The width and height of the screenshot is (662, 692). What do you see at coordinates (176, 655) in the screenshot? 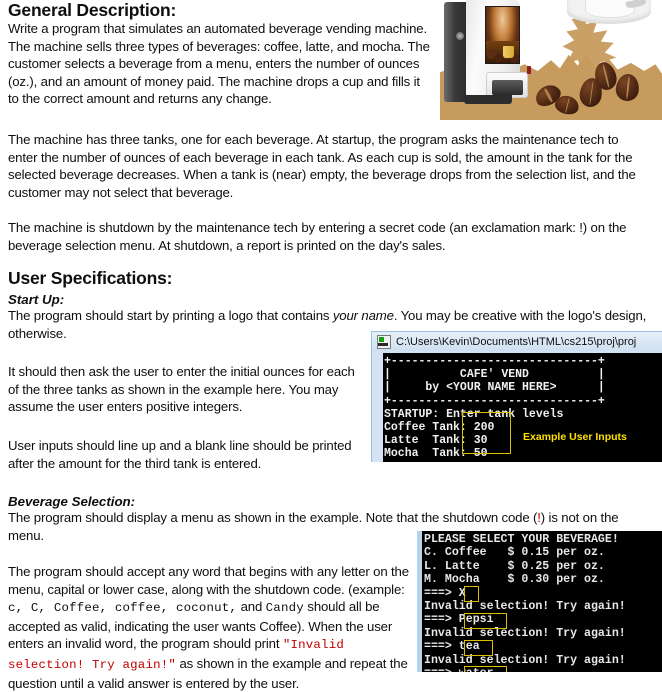
I see `invalid-selection-string: "Invalid selection! Try again!"` at bounding box center [176, 655].